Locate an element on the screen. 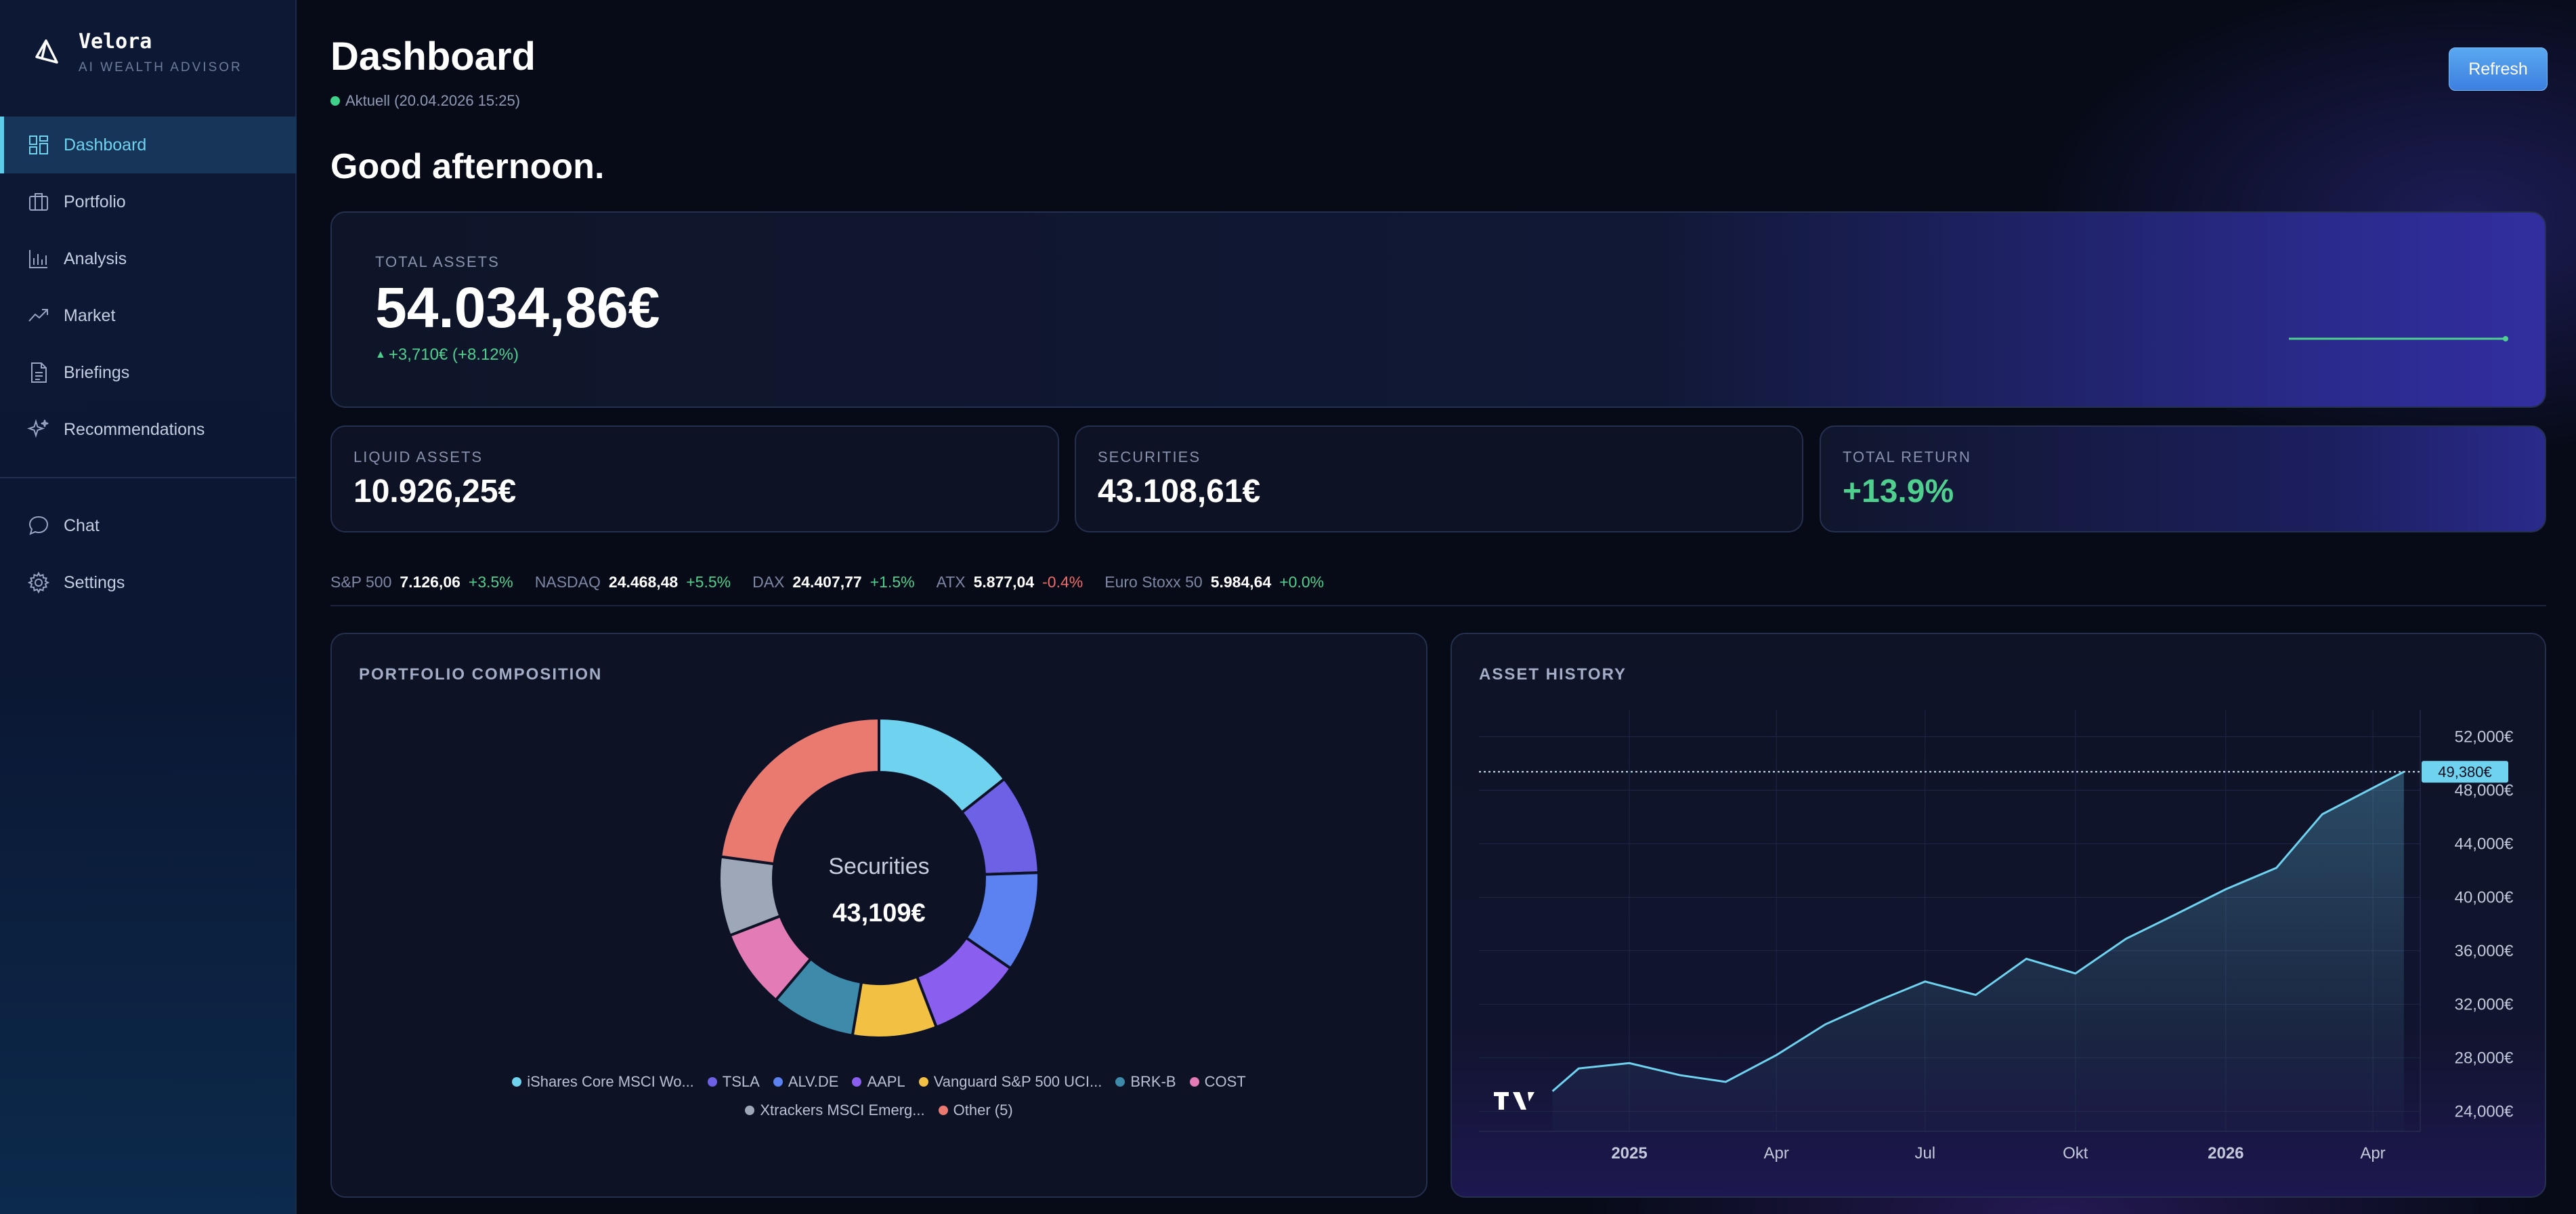 Image resolution: width=2576 pixels, height=1214 pixels. sidebar-item-label: Chat is located at coordinates (82, 525).